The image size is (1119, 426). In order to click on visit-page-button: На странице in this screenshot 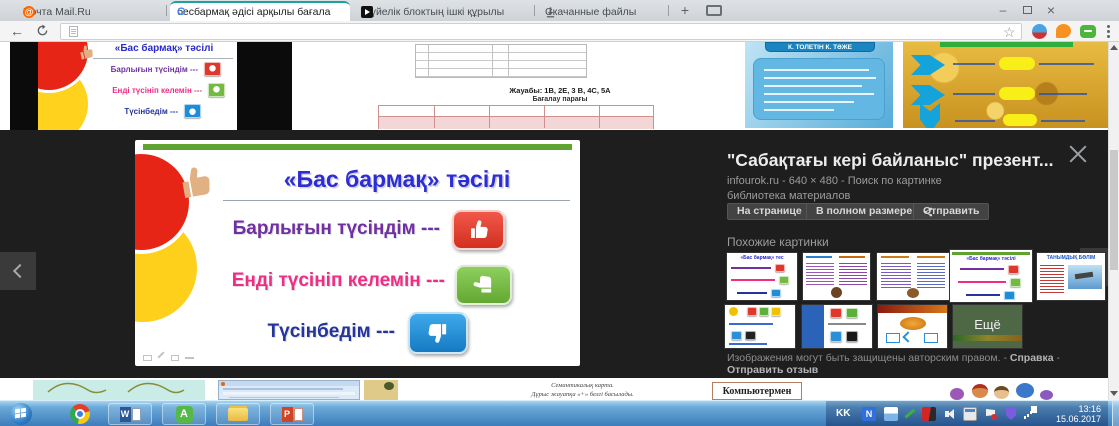, I will do `click(769, 211)`.